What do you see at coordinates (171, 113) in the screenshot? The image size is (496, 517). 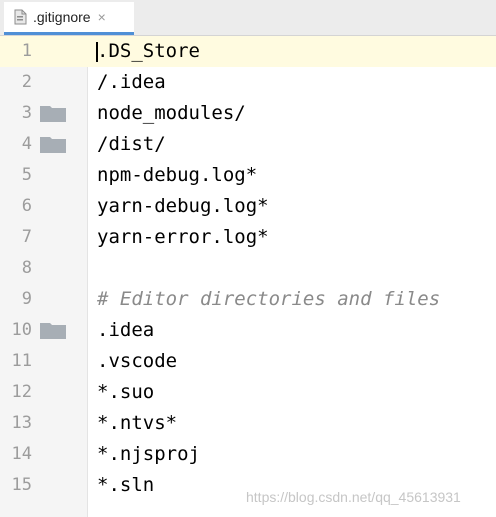 I see `code-text: node_modules/` at bounding box center [171, 113].